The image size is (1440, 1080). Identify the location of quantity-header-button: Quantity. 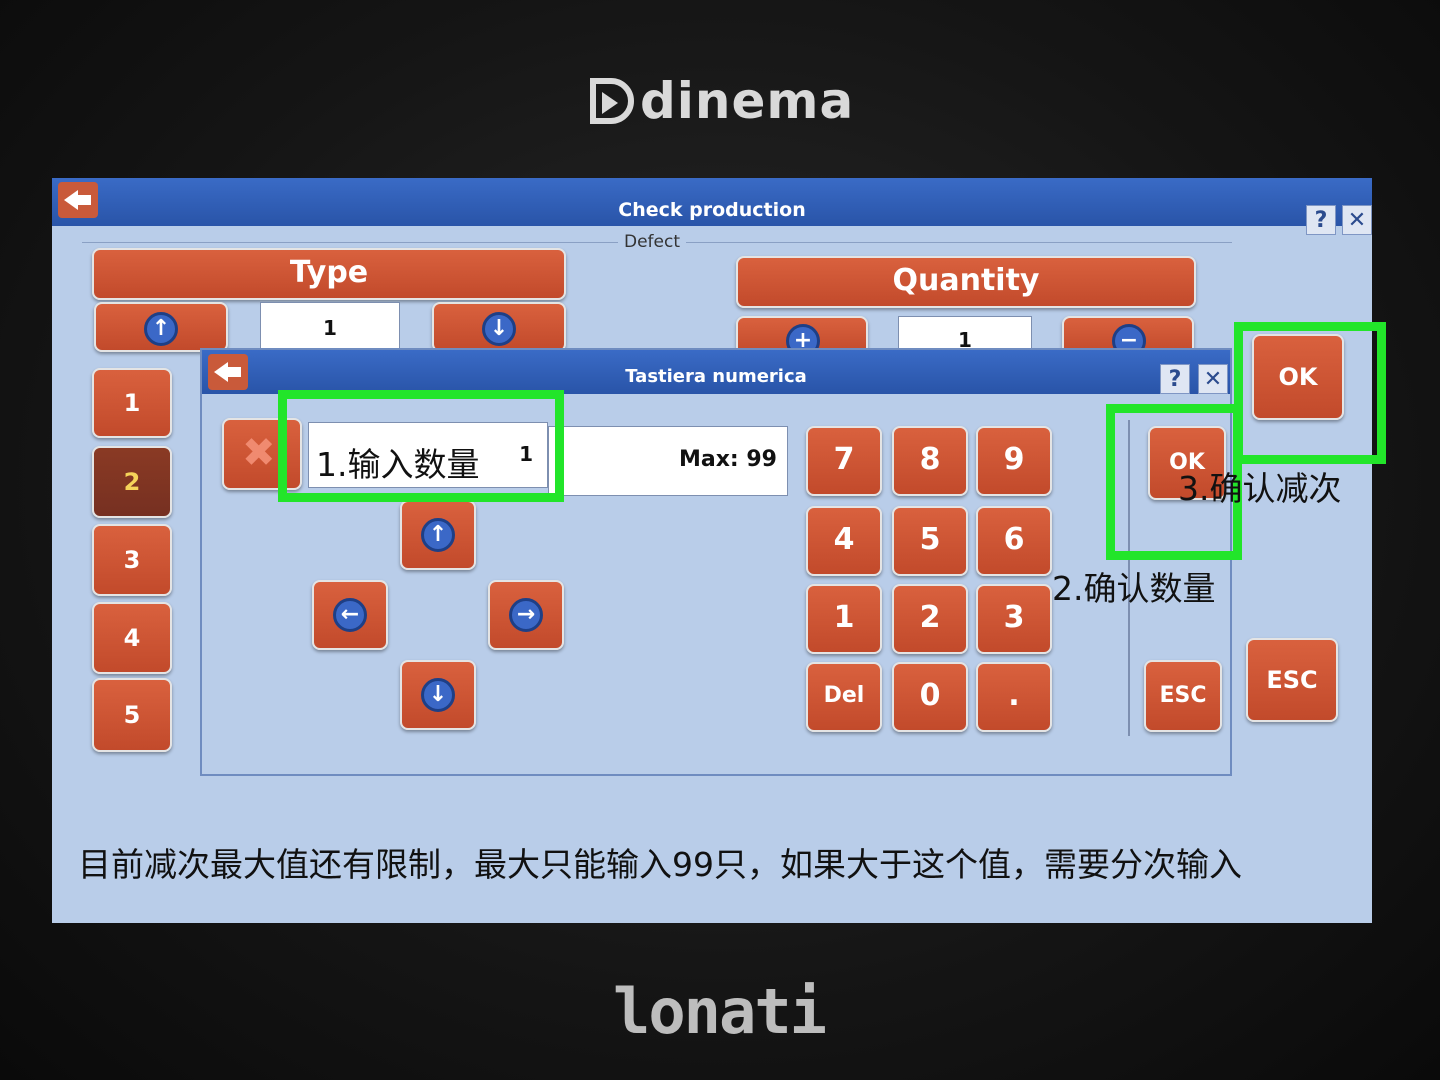
(966, 282).